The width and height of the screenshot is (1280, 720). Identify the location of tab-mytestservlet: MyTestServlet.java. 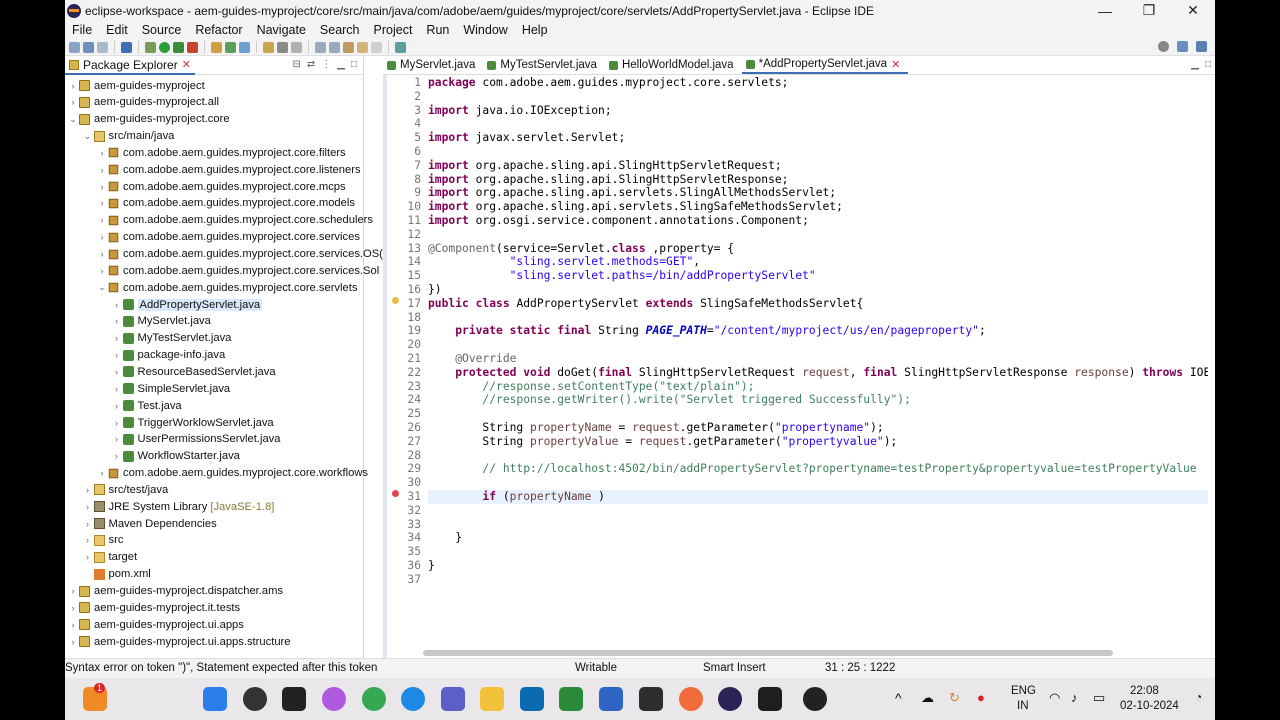
(544, 65).